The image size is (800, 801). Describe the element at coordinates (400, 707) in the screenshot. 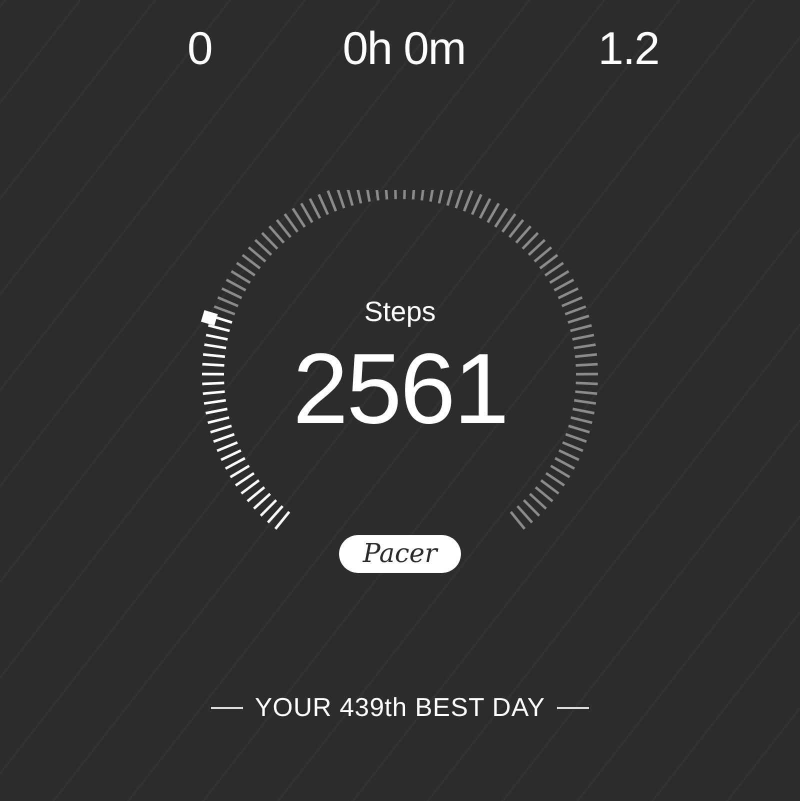

I see `best-day-text: YOUR 439th BEST DAY` at that location.